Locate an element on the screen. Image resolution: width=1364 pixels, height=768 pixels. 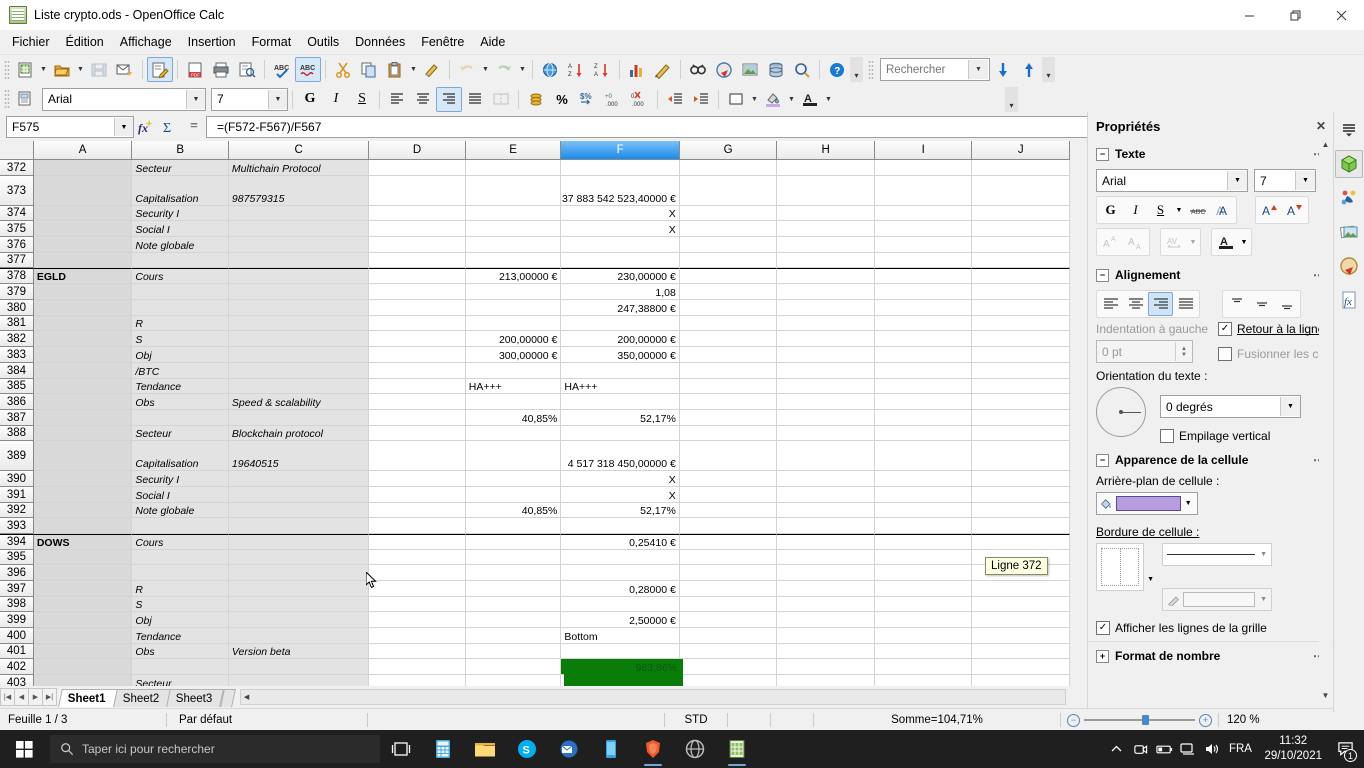
format-number-icon: $% is located at coordinates (588, 99).